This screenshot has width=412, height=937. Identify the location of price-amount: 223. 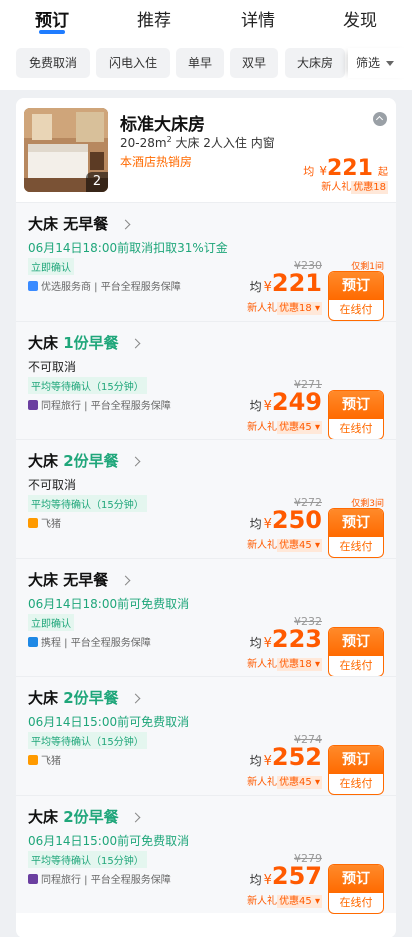
(296, 638).